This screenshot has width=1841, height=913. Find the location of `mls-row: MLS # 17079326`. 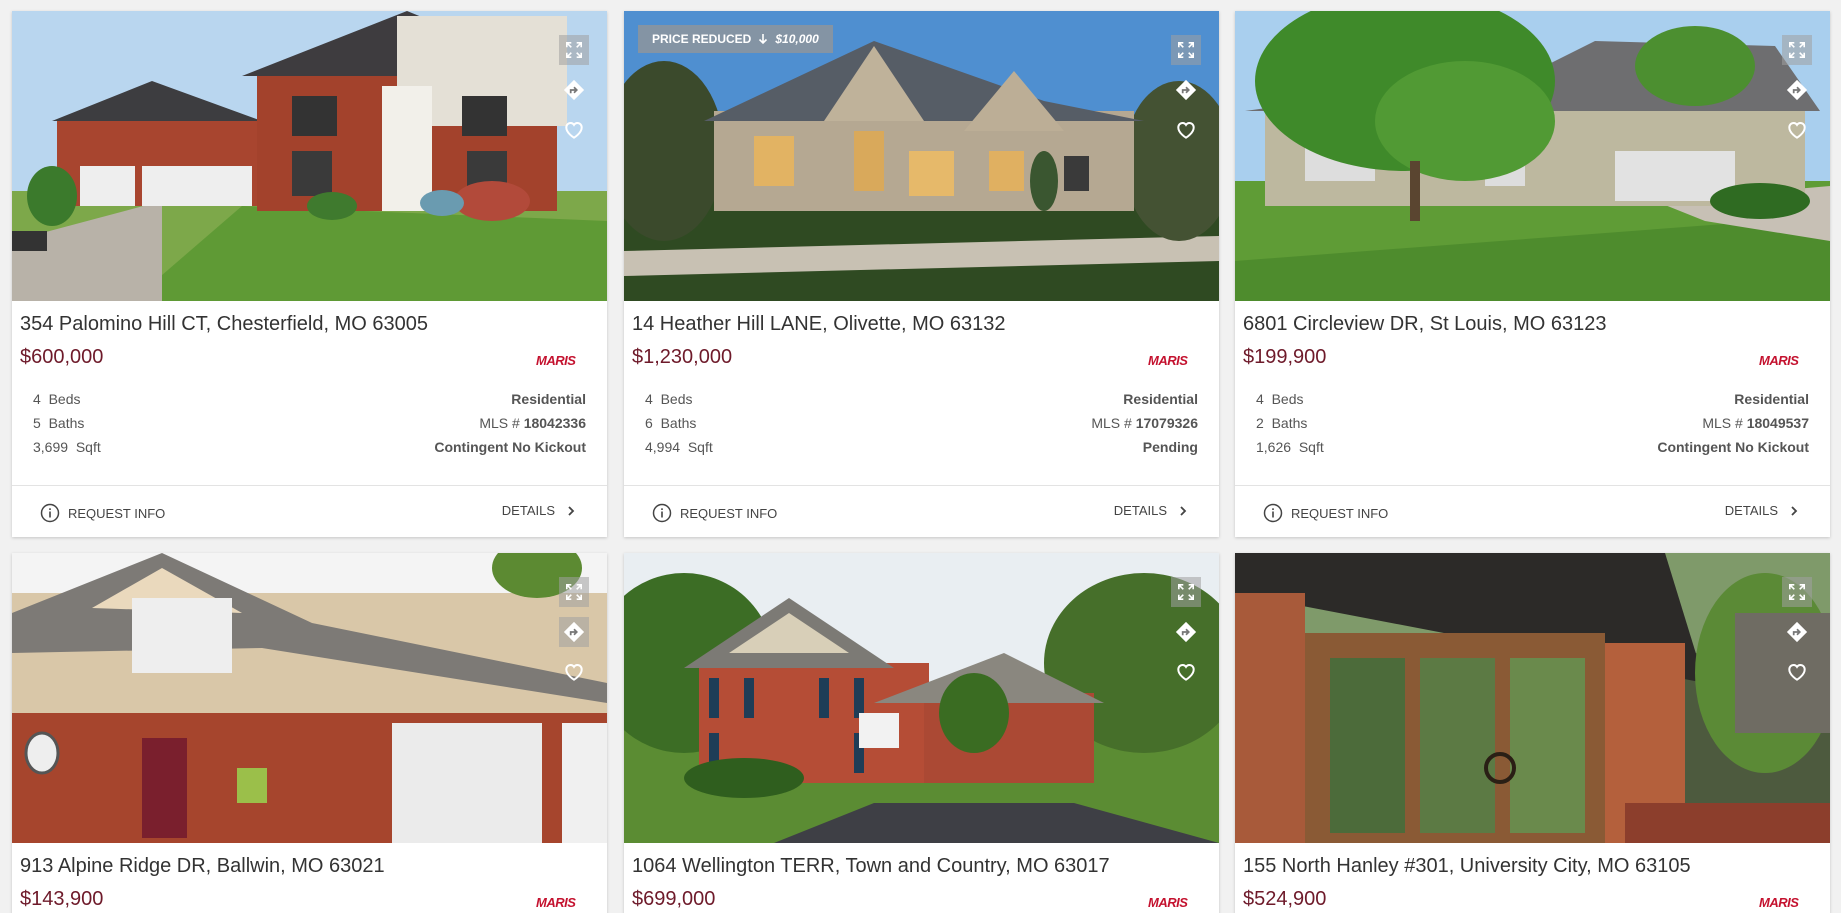

mls-row: MLS # 17079326 is located at coordinates (1144, 423).